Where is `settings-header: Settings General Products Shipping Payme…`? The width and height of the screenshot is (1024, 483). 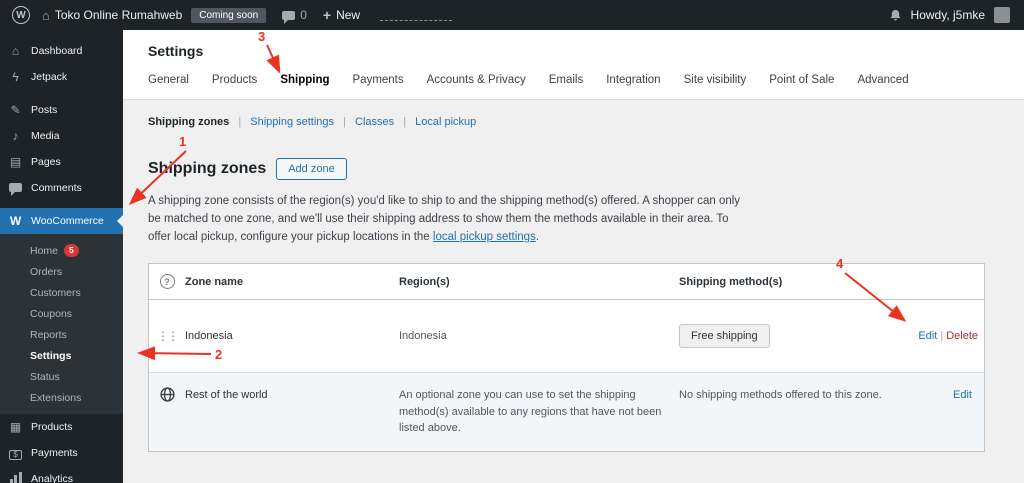 settings-header: Settings General Products Shipping Payme… is located at coordinates (573, 65).